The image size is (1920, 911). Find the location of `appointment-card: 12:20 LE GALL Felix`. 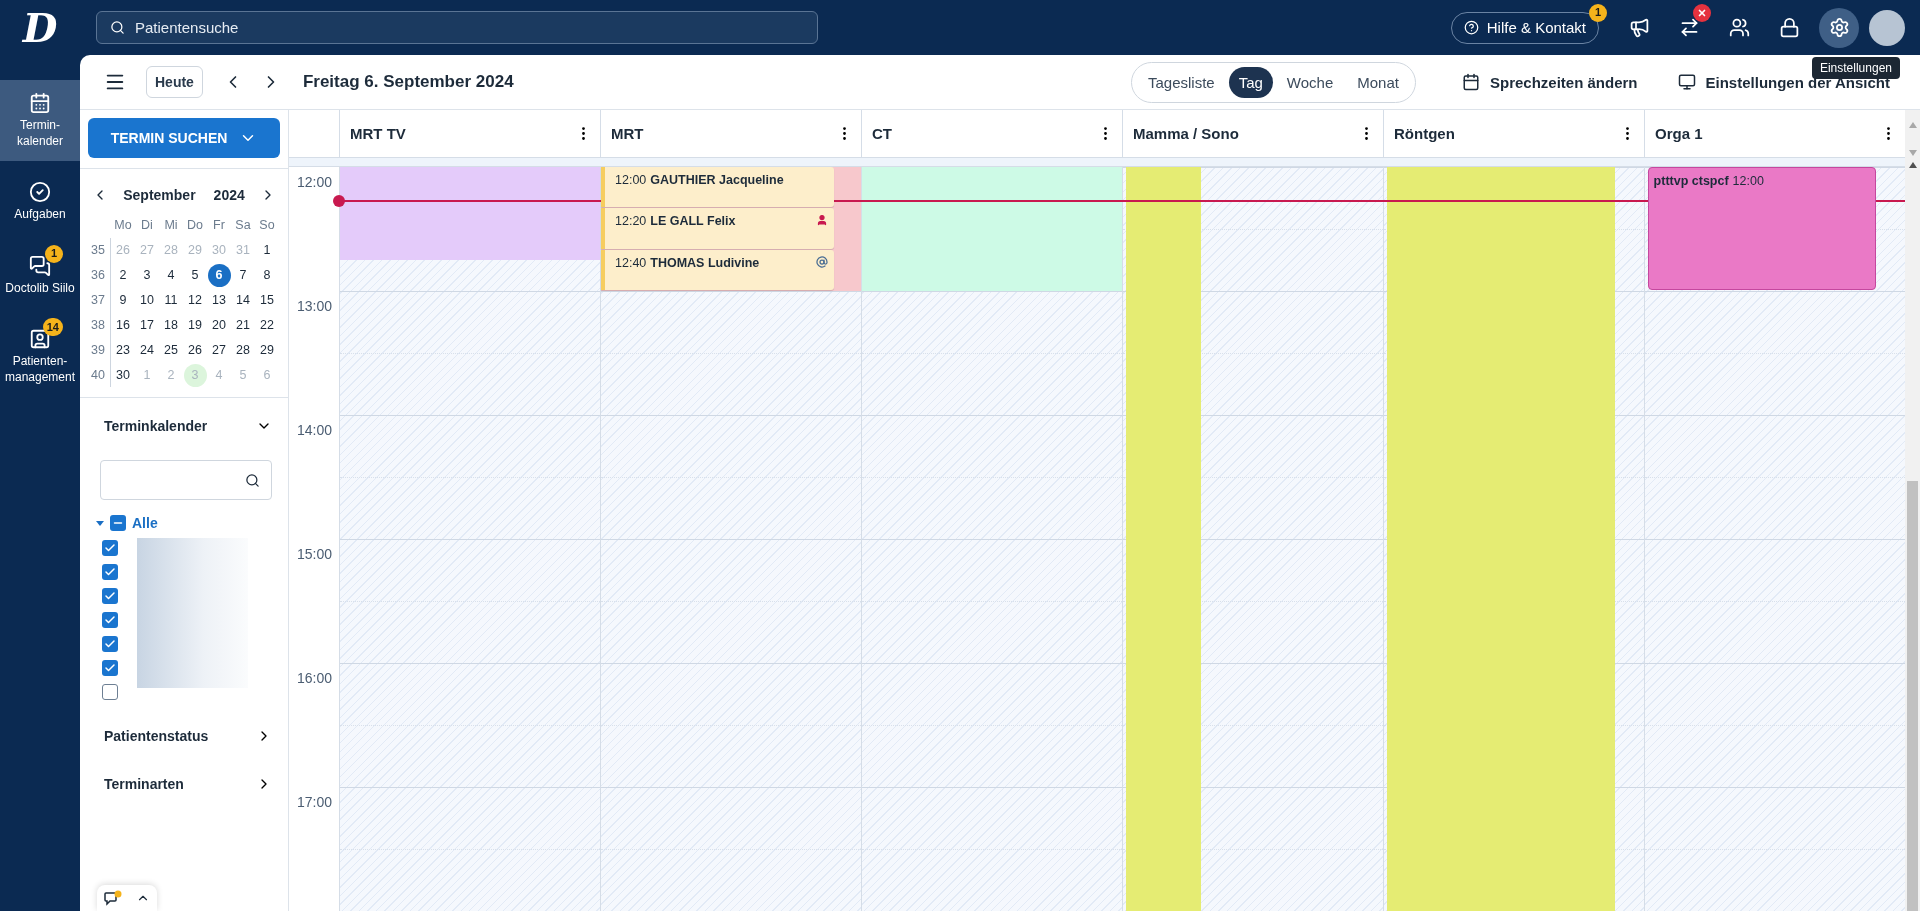

appointment-card: 12:20 LE GALL Felix is located at coordinates (717, 228).